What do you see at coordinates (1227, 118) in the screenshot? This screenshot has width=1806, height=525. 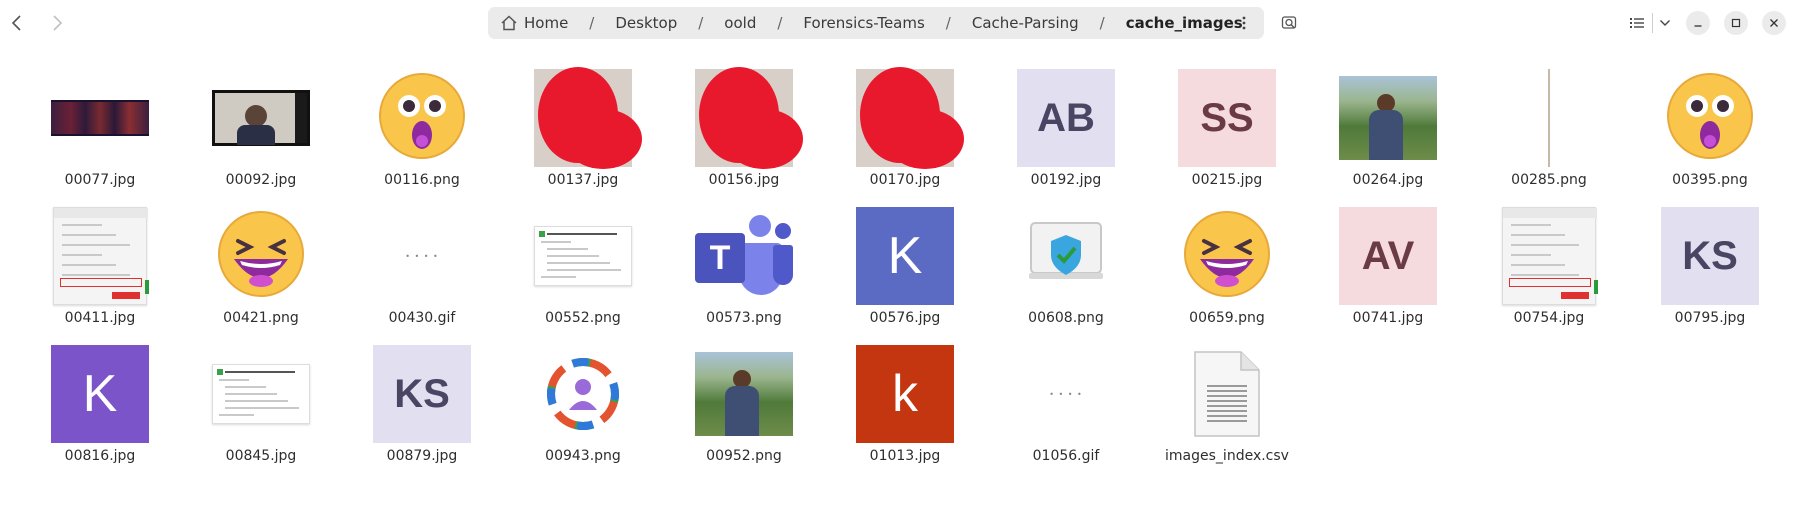 I see `avatar-initials-thumbnail: SS` at bounding box center [1227, 118].